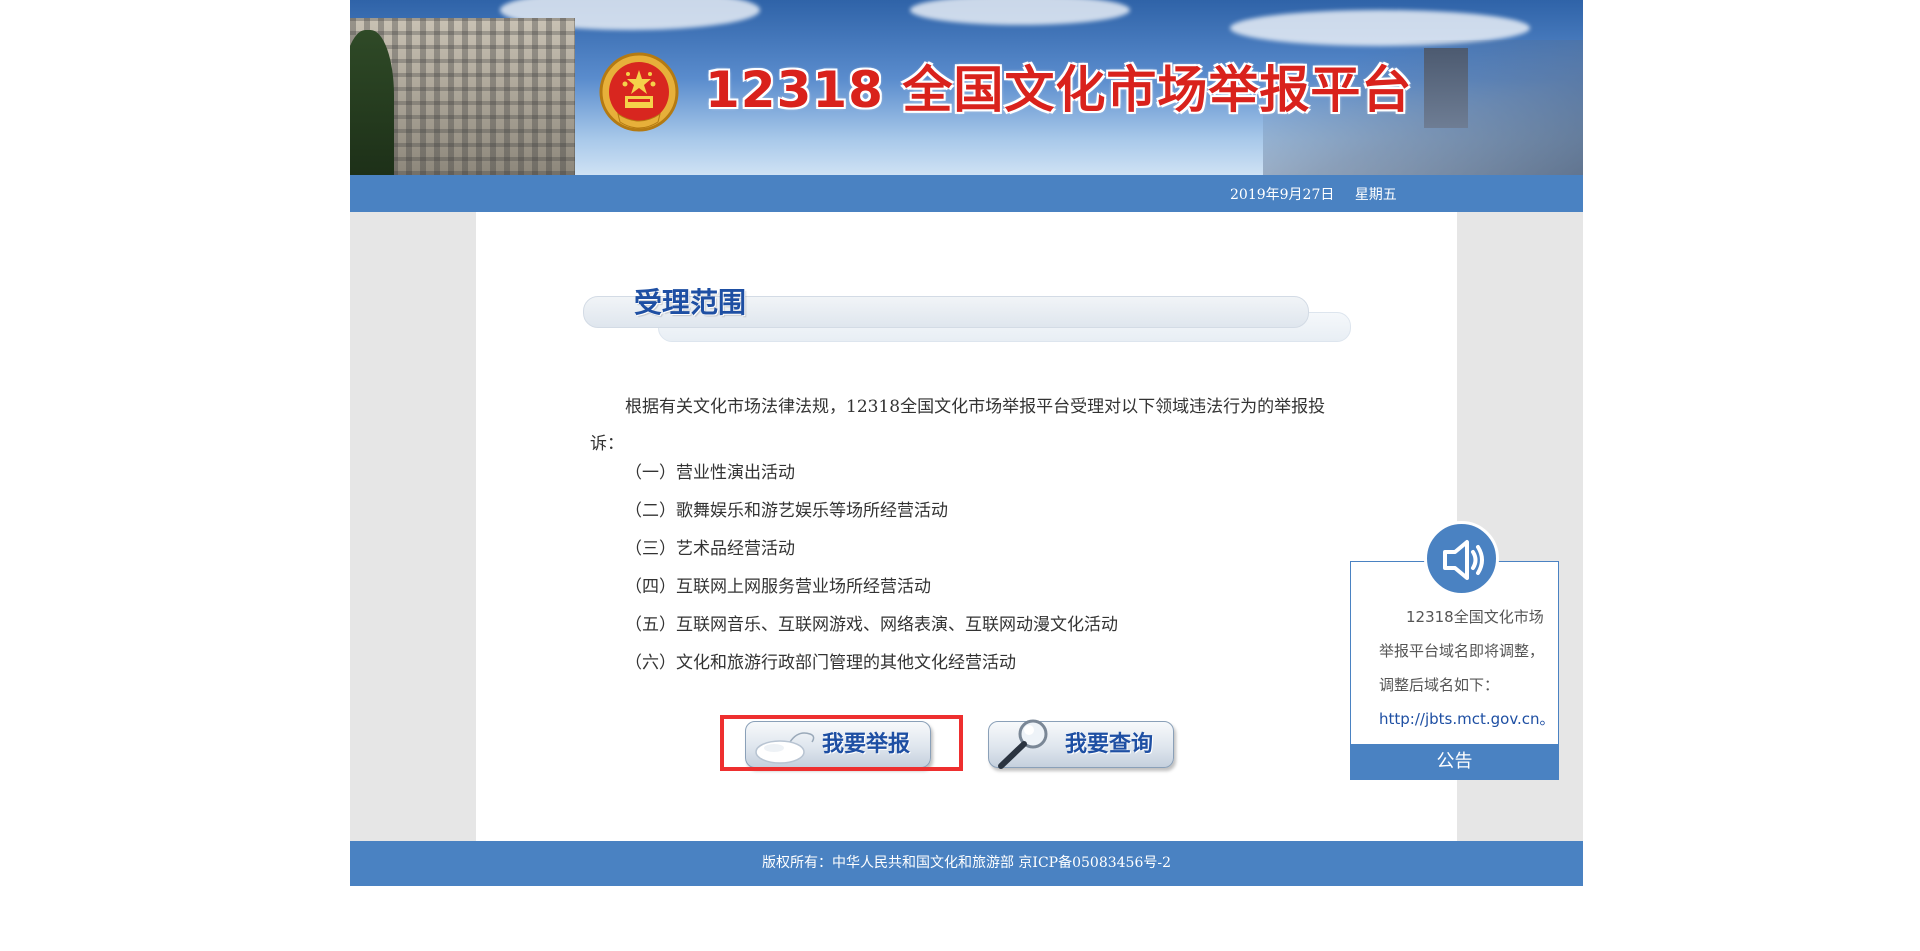  Describe the element at coordinates (1375, 195) in the screenshot. I see `weekday-value: 星期五` at that location.